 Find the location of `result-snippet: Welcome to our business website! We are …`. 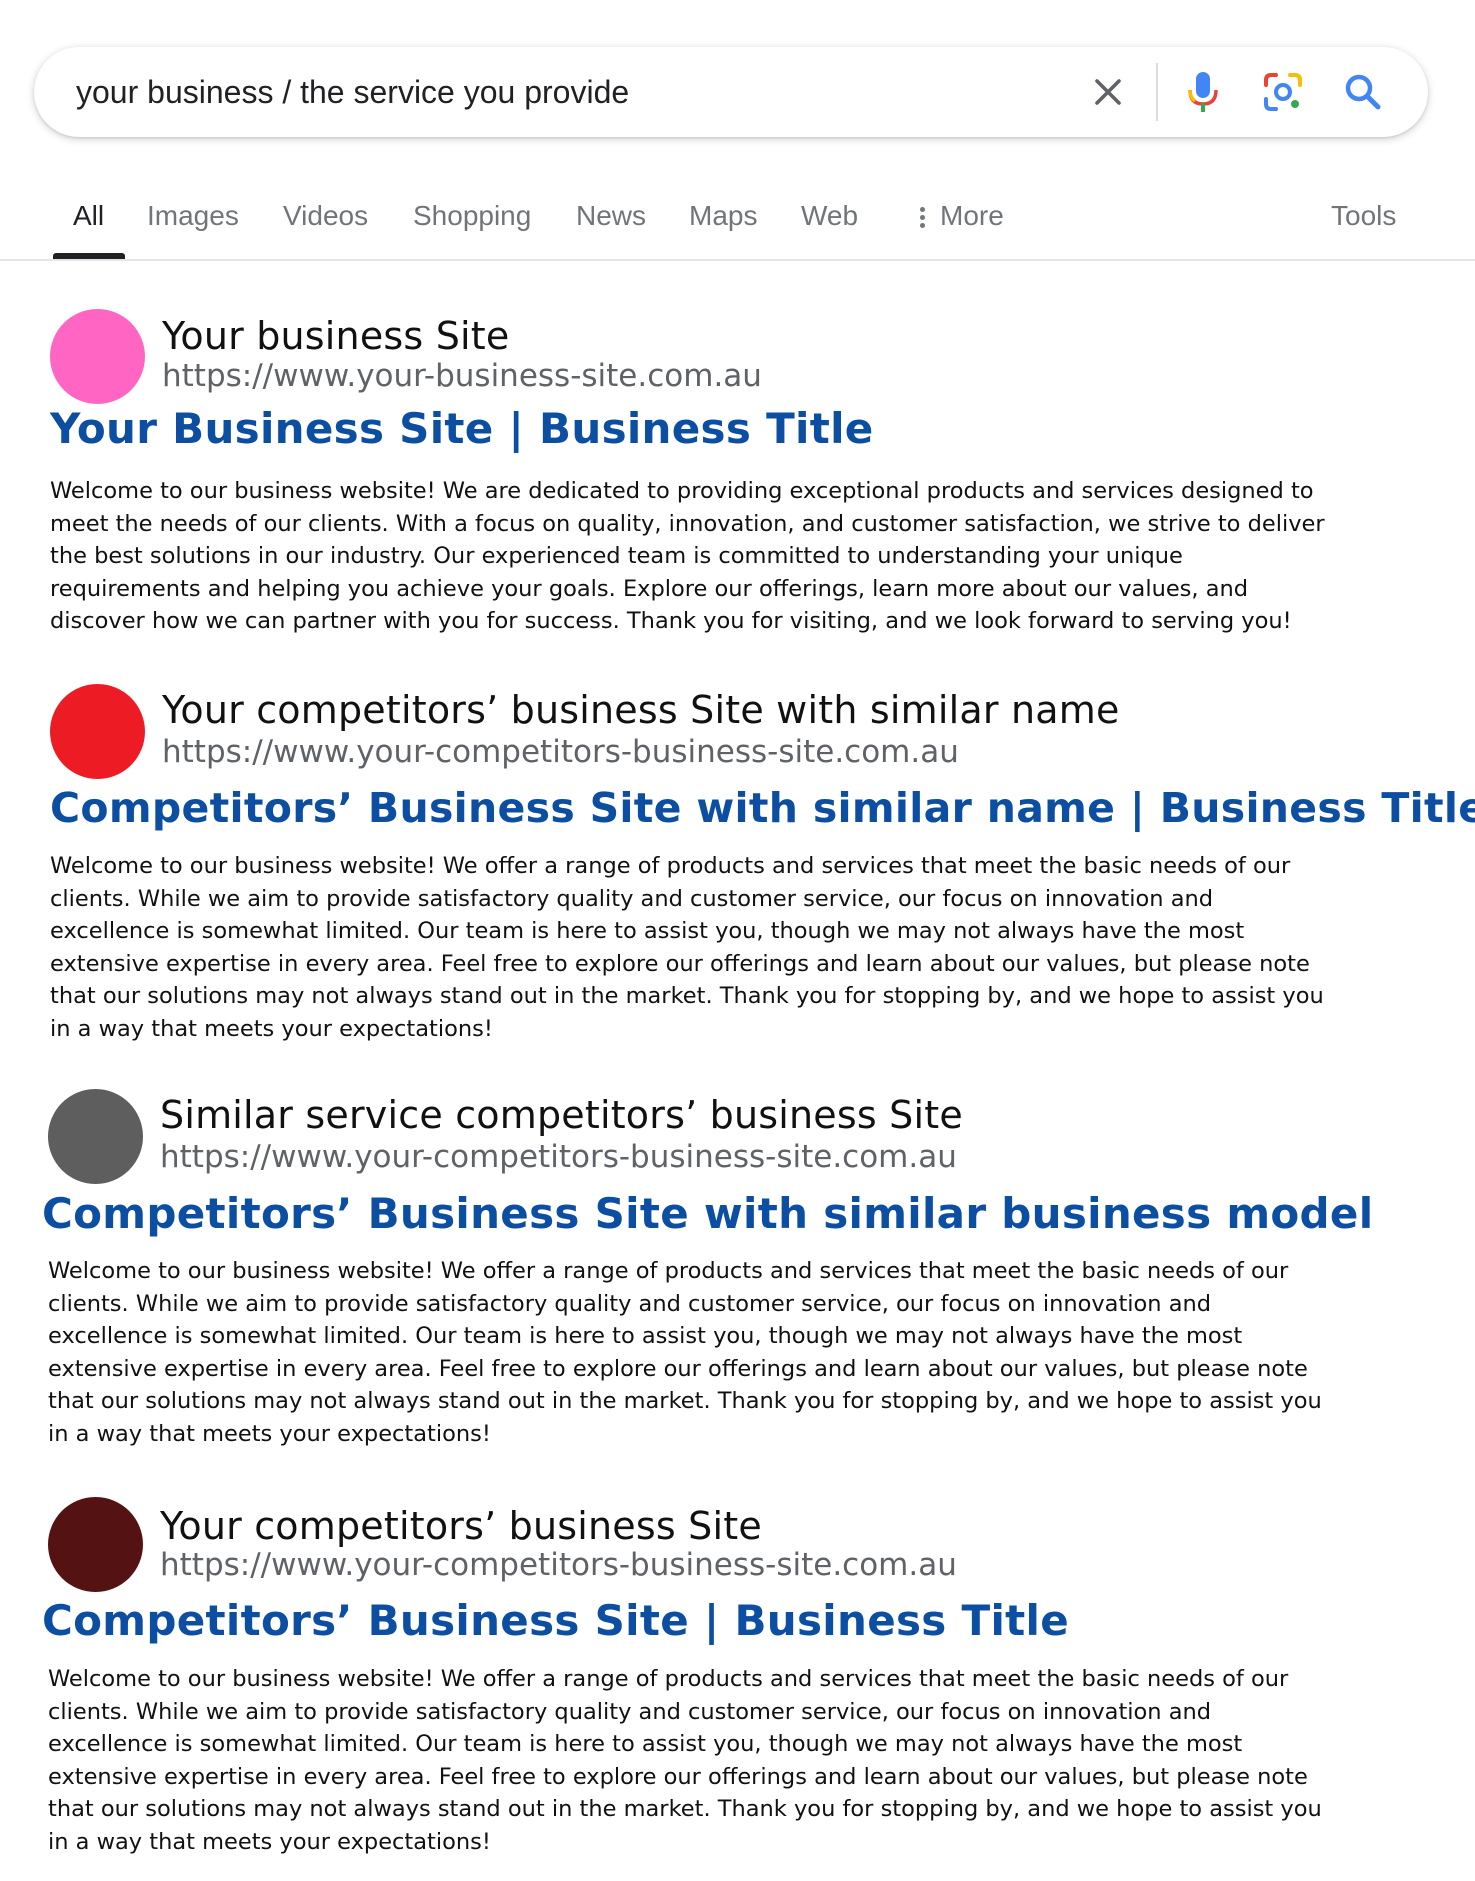

result-snippet: Welcome to our business website! We are … is located at coordinates (750, 556).